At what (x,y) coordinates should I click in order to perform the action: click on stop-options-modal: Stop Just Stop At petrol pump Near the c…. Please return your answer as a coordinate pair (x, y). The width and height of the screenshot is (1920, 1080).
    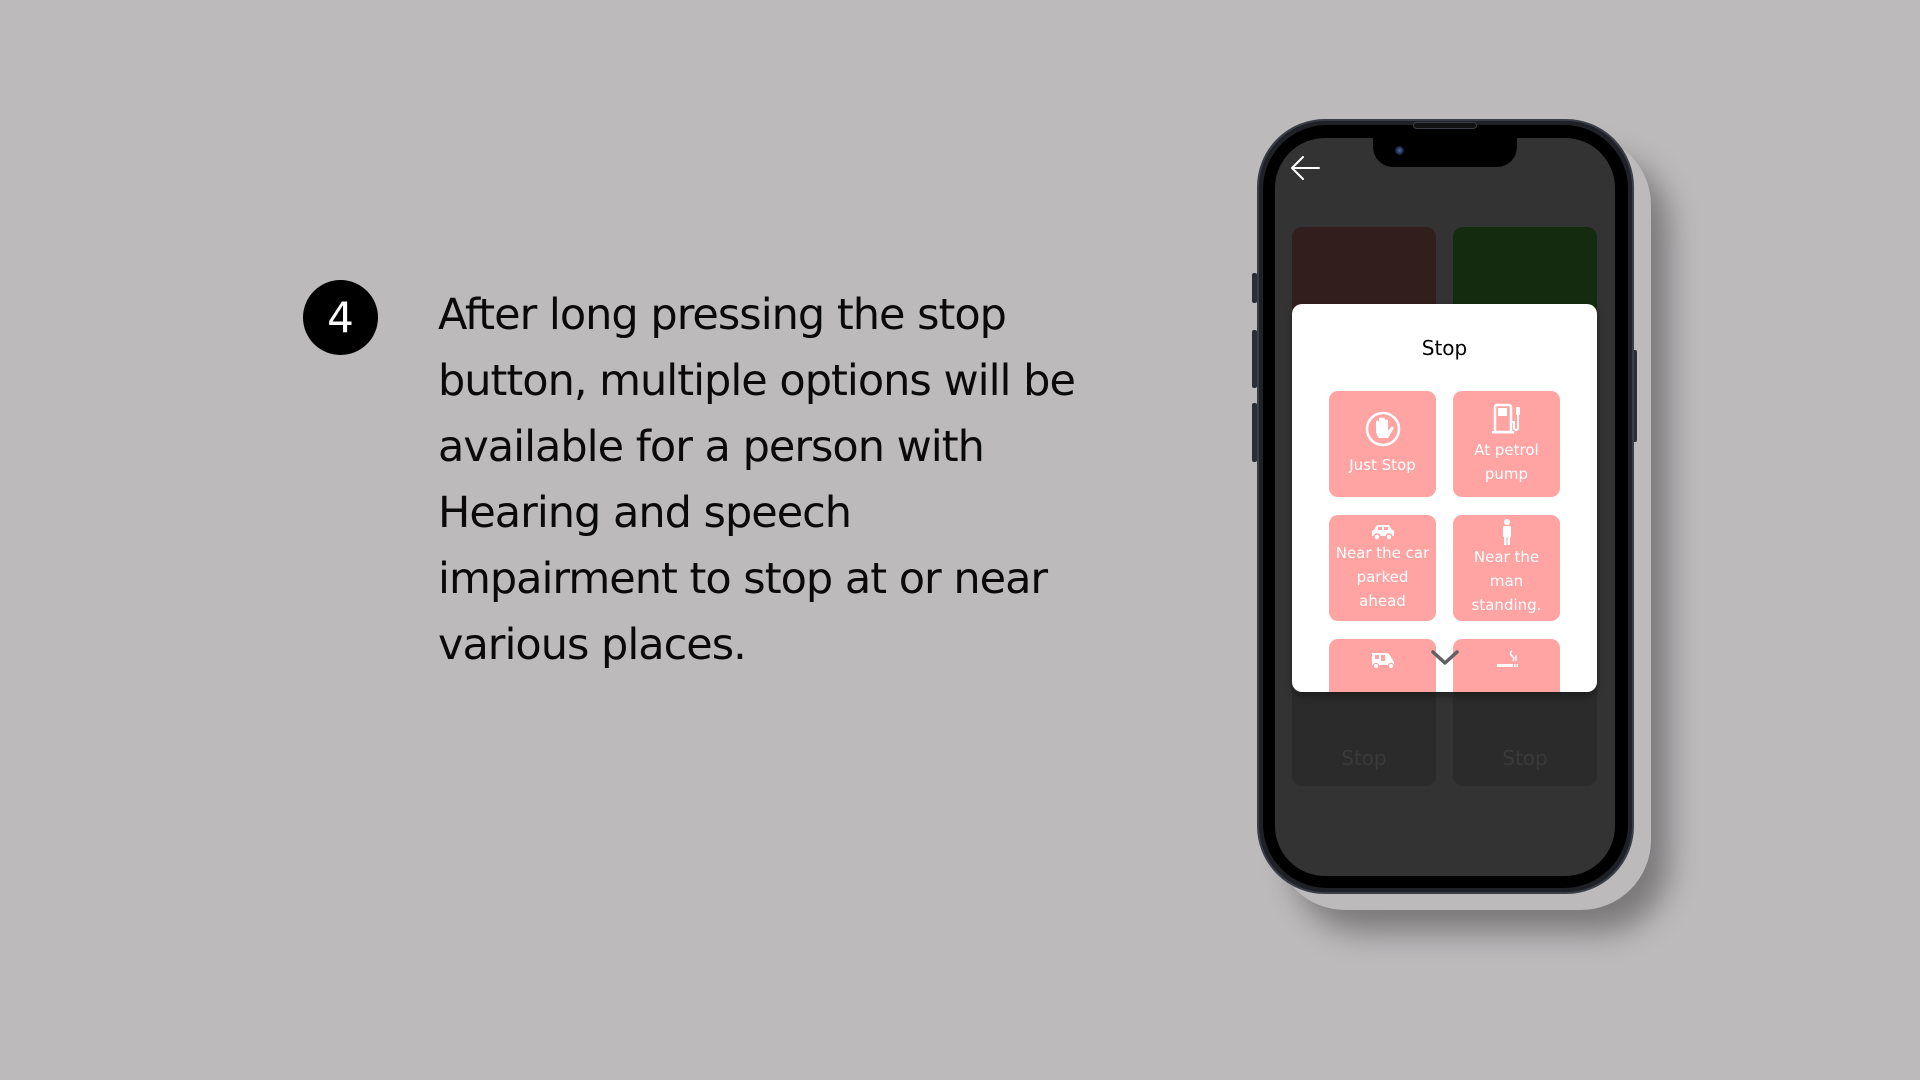
    Looking at the image, I should click on (1444, 498).